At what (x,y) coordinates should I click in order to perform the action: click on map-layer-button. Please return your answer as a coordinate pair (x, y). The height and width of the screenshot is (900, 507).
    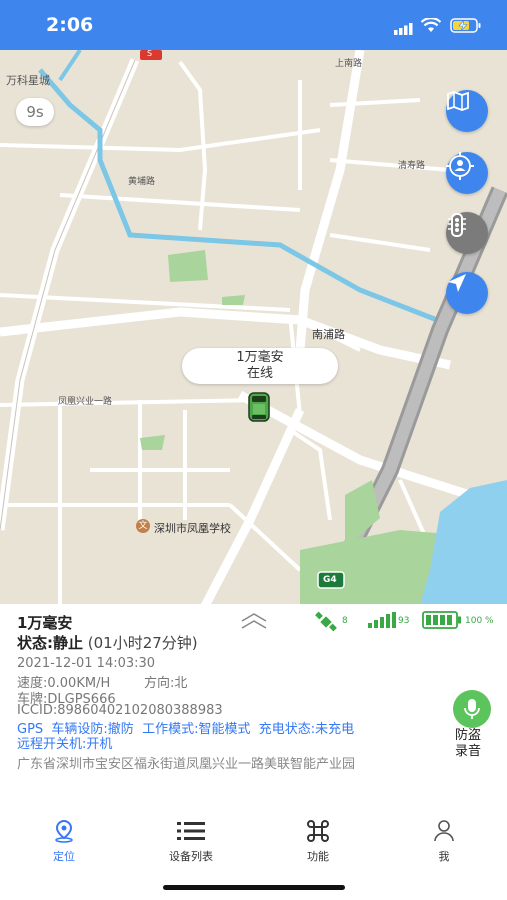
    Looking at the image, I should click on (467, 111).